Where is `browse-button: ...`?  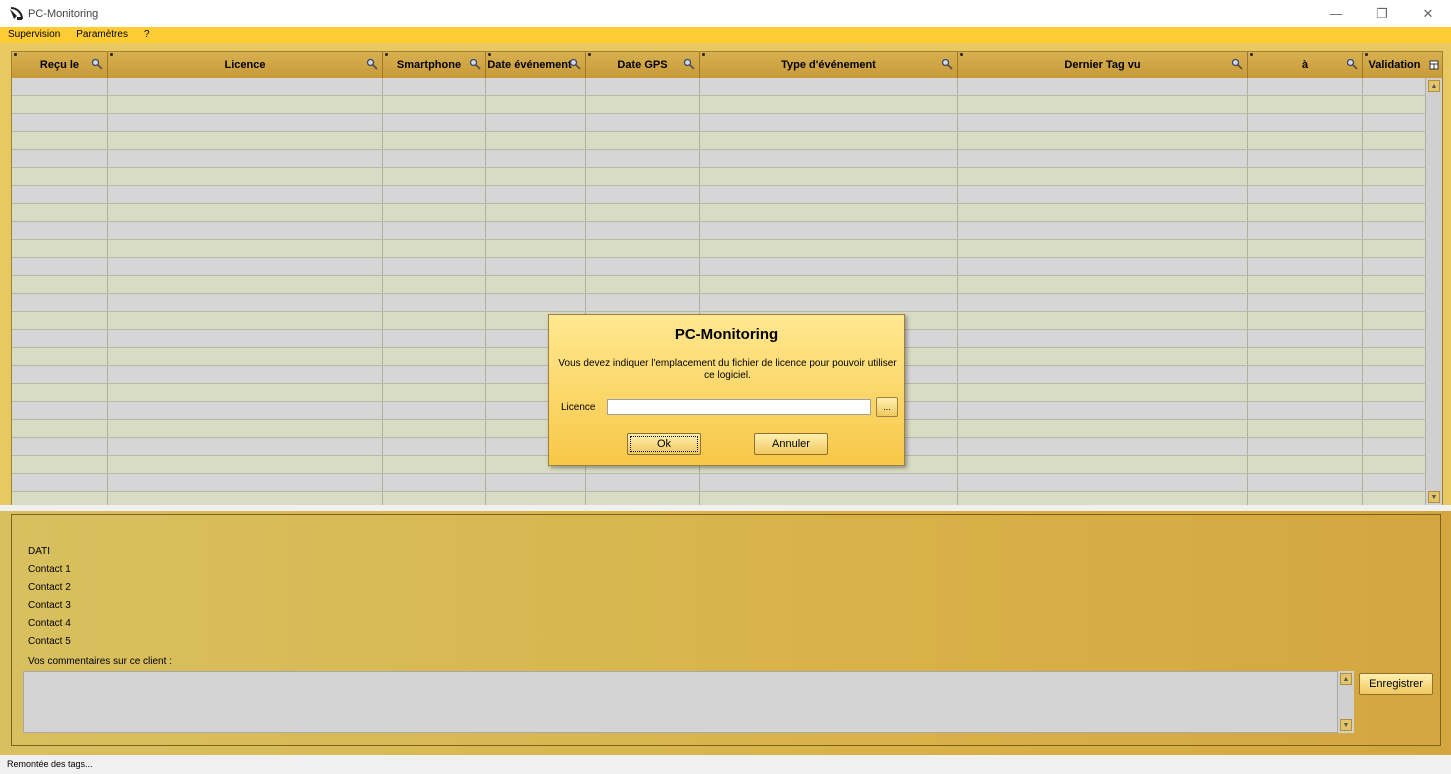 browse-button: ... is located at coordinates (887, 407).